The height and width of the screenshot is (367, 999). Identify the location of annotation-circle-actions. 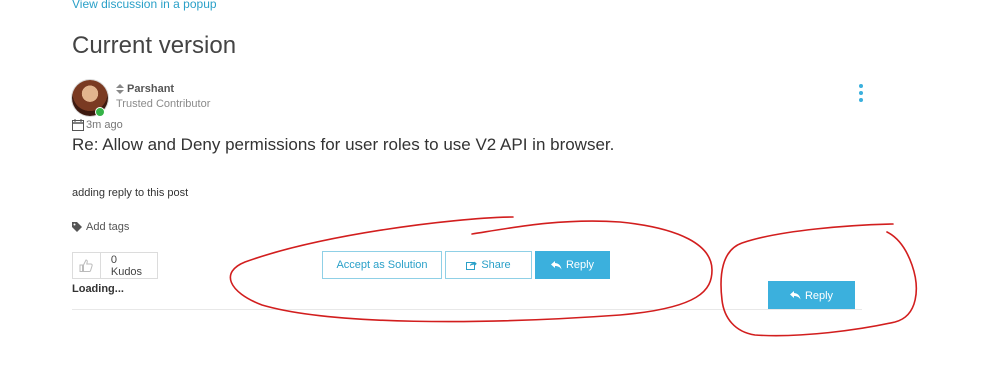
(471, 269).